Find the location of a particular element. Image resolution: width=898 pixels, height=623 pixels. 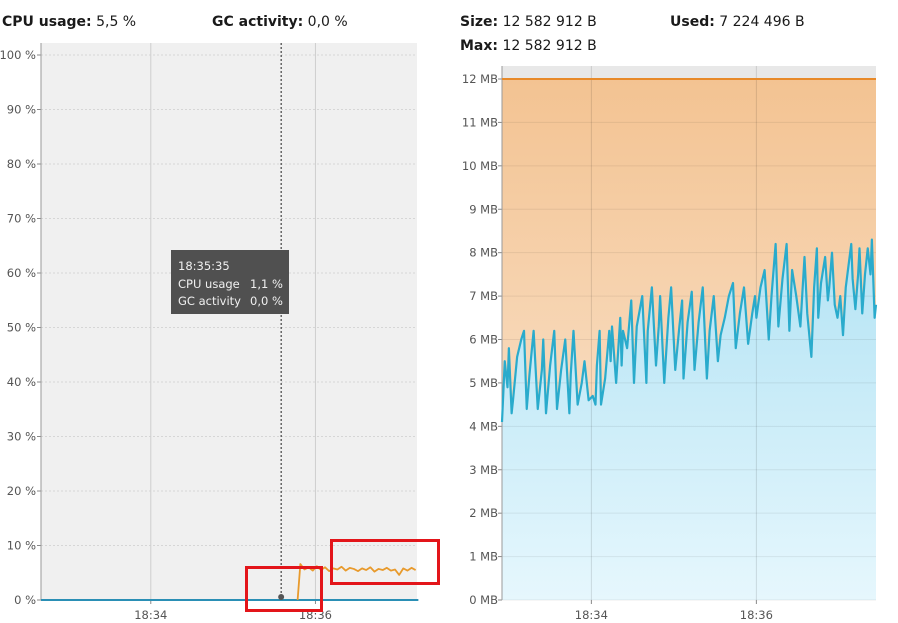

highlight-box-cursor is located at coordinates (284, 589).